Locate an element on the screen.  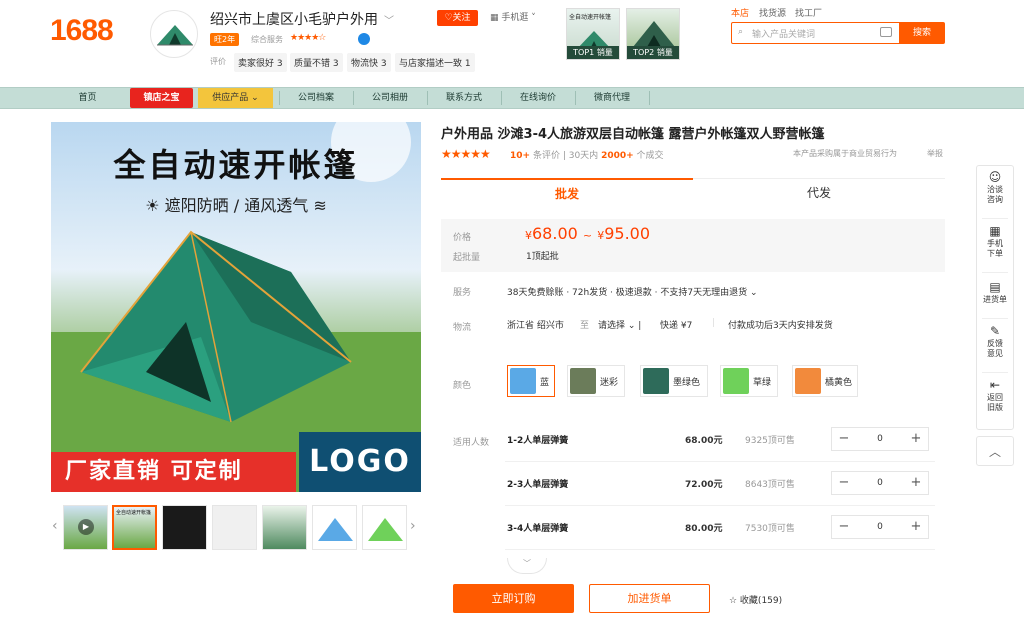
nav-featured: 镇店之宝 is located at coordinates (161, 98).